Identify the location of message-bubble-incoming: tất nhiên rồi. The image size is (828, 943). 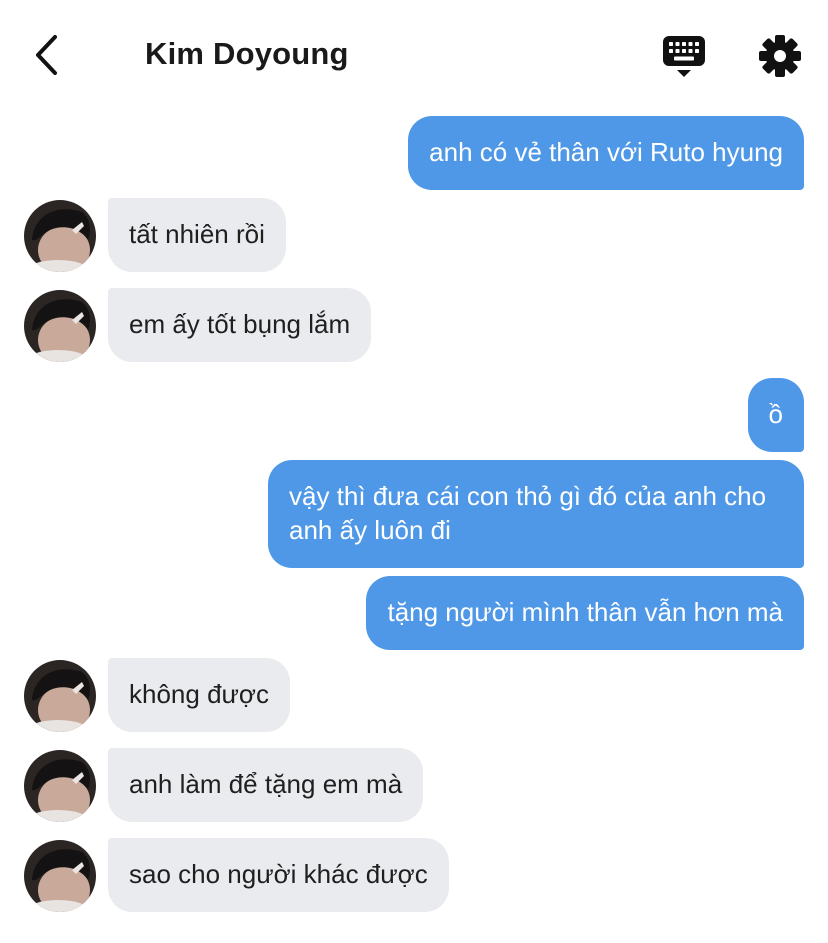
(197, 235).